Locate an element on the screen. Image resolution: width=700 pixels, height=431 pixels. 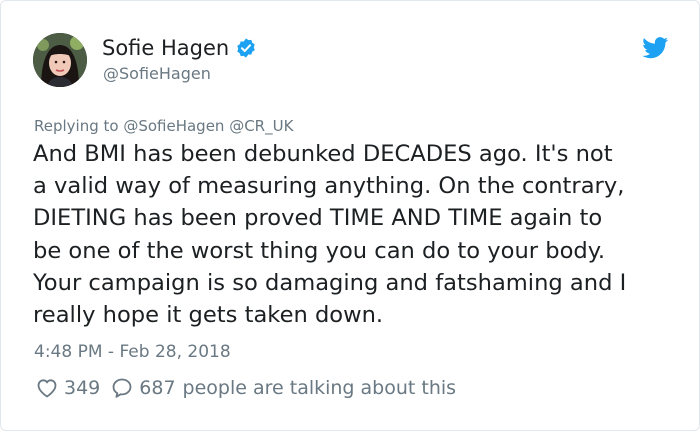
heart-icon is located at coordinates (47, 388).